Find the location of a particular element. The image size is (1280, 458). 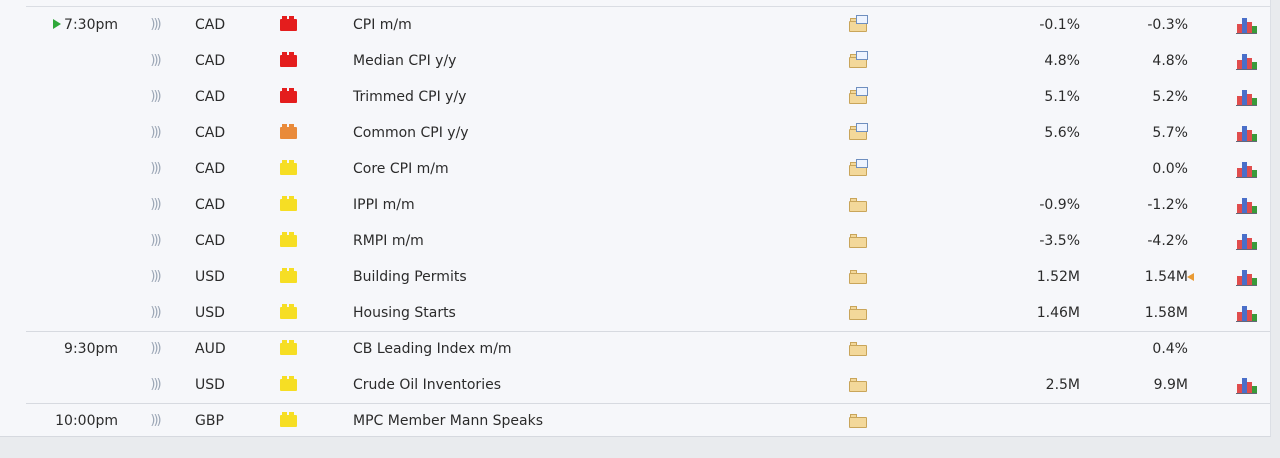

calendar-row: ))) CAD RMPI m/m -3.5% -4.2% is located at coordinates (635, 241).